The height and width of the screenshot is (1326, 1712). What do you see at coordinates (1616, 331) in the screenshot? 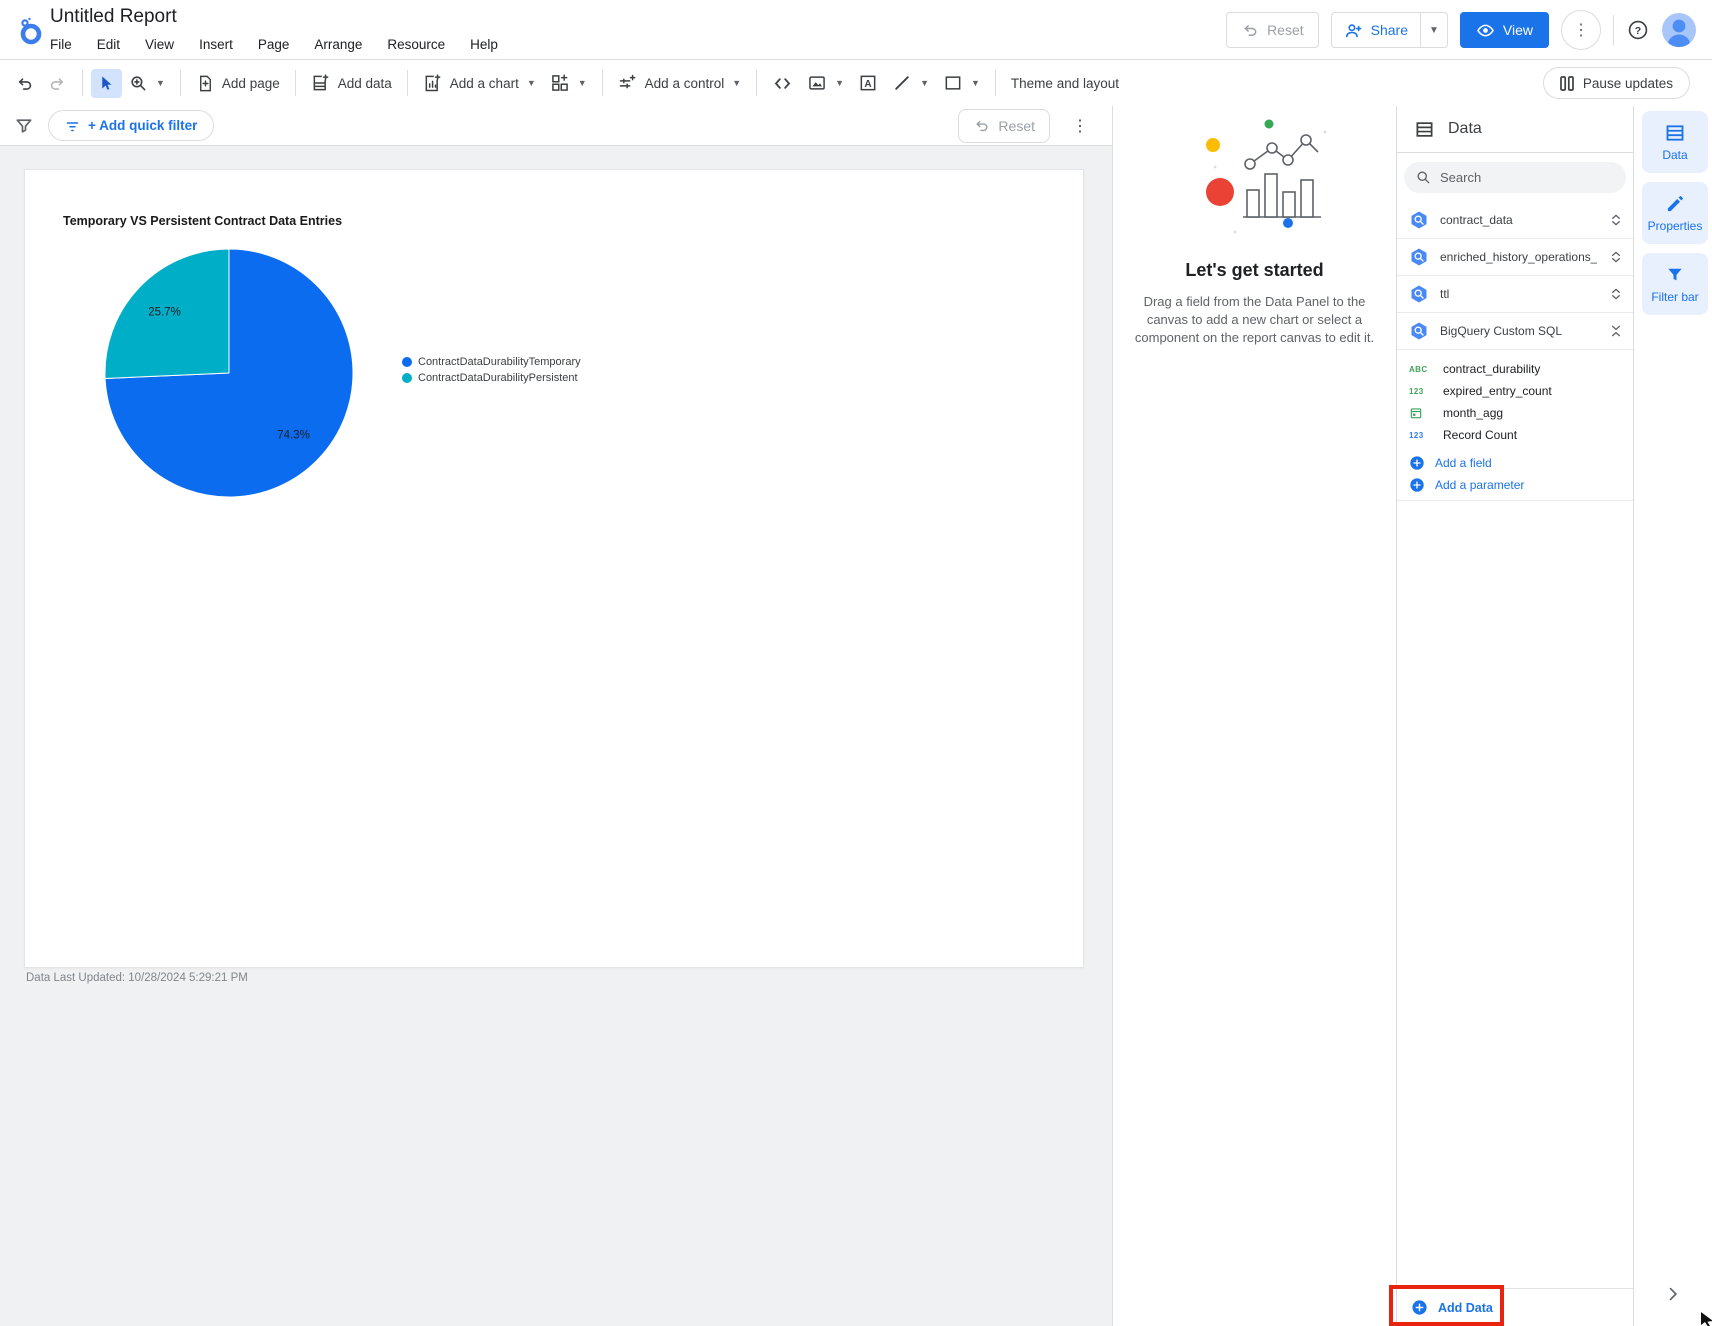
I see `unfold-less-icon` at bounding box center [1616, 331].